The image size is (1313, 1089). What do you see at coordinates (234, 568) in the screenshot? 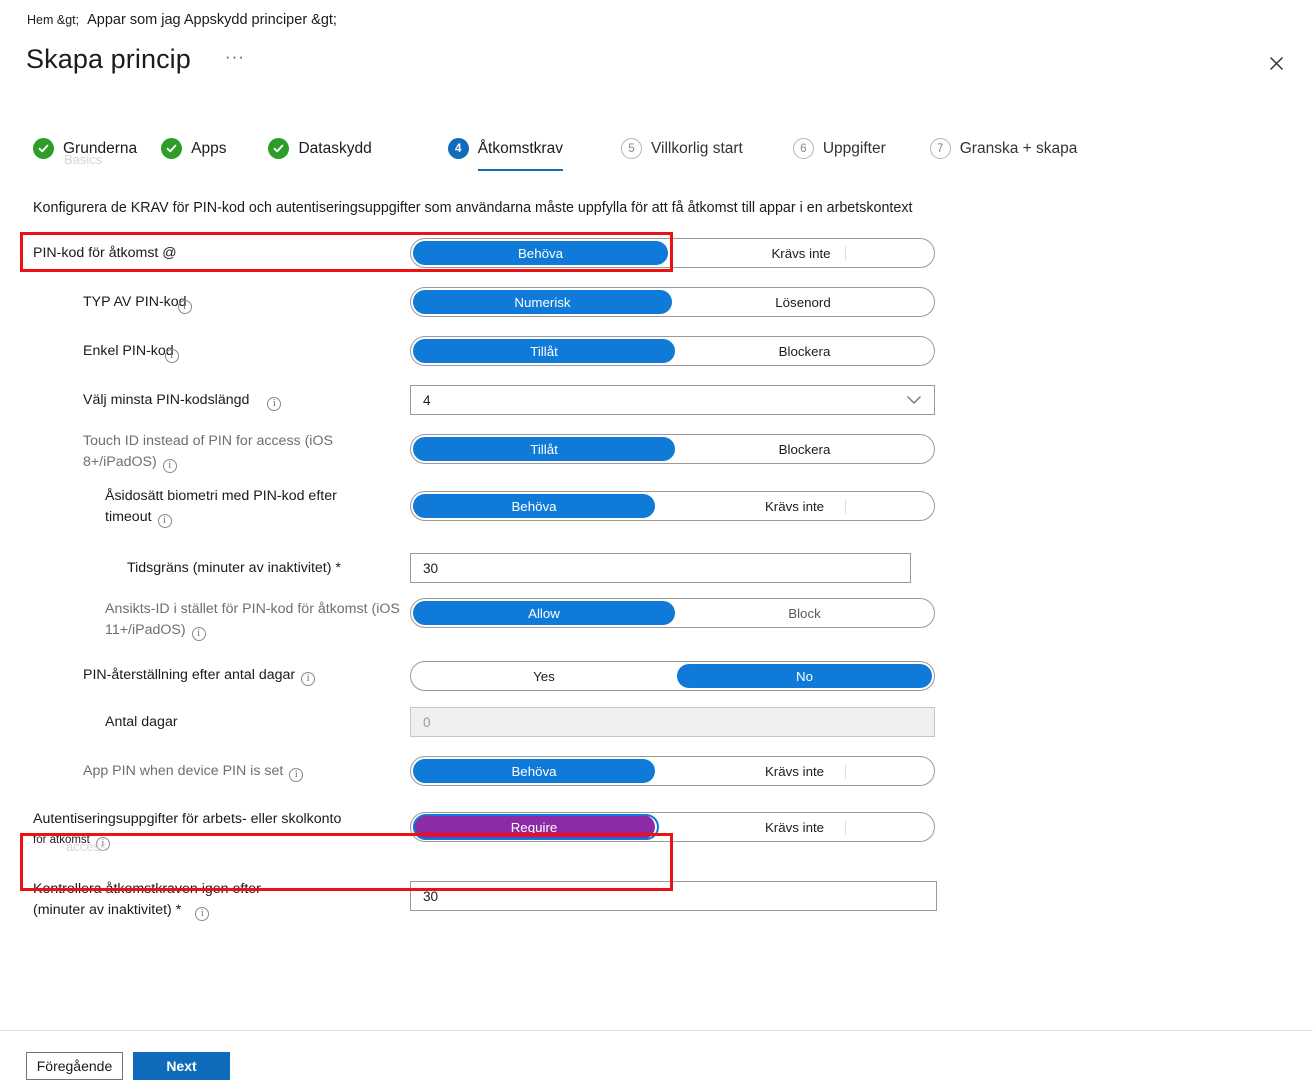
I see `row-label: Tidsgräns (minuter av inaktivitet) *` at bounding box center [234, 568].